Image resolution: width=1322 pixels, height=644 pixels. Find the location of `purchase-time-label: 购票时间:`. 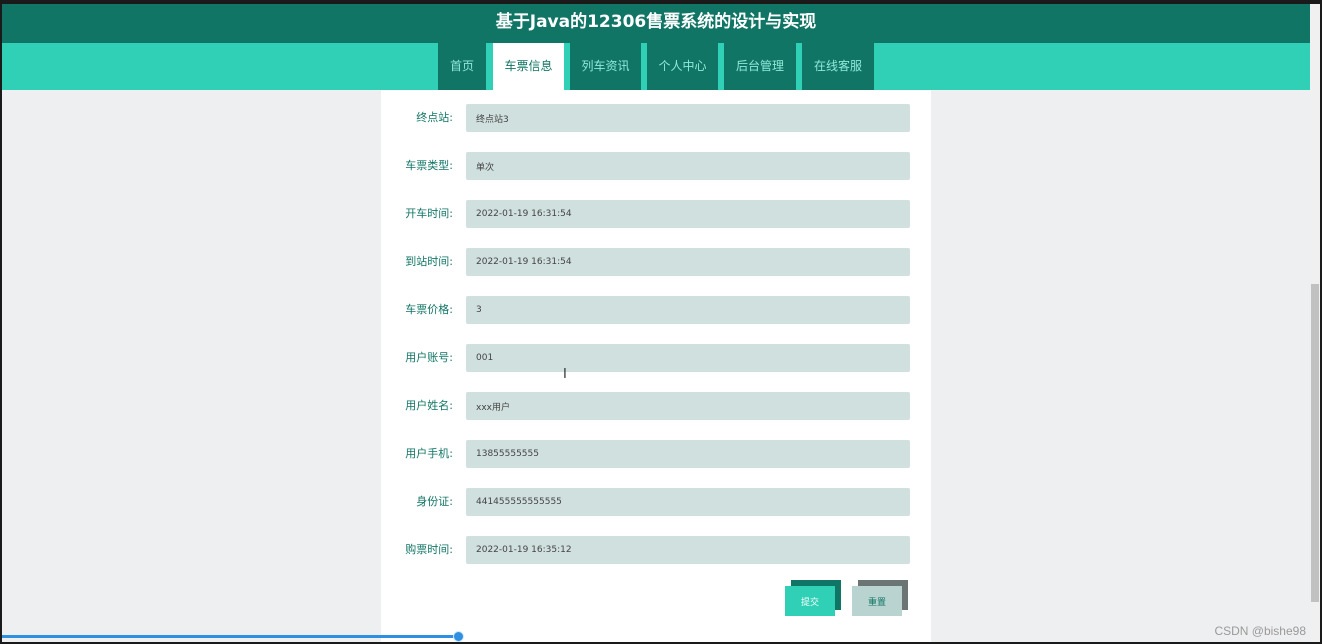

purchase-time-label: 购票时间: is located at coordinates (429, 549).